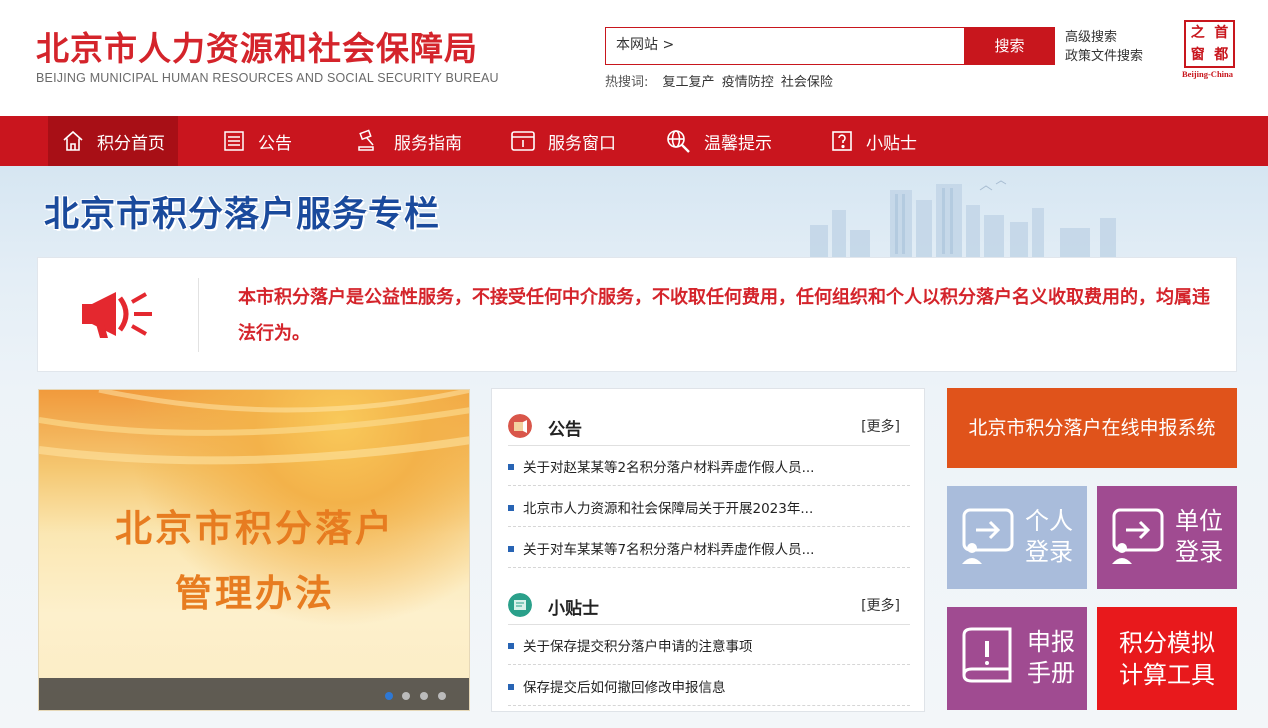 The image size is (1268, 728). What do you see at coordinates (257, 46) in the screenshot?
I see `site-logo-cn: 北京市人力资源和社会保障局` at bounding box center [257, 46].